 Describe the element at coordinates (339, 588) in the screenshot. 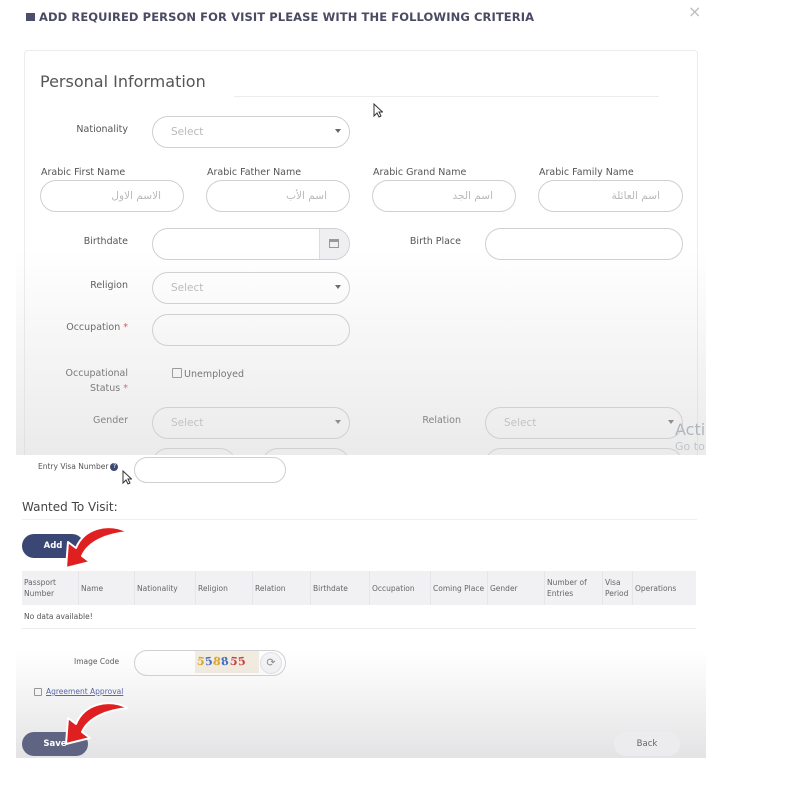

I see `column-header-birthdate: Birthdate` at that location.